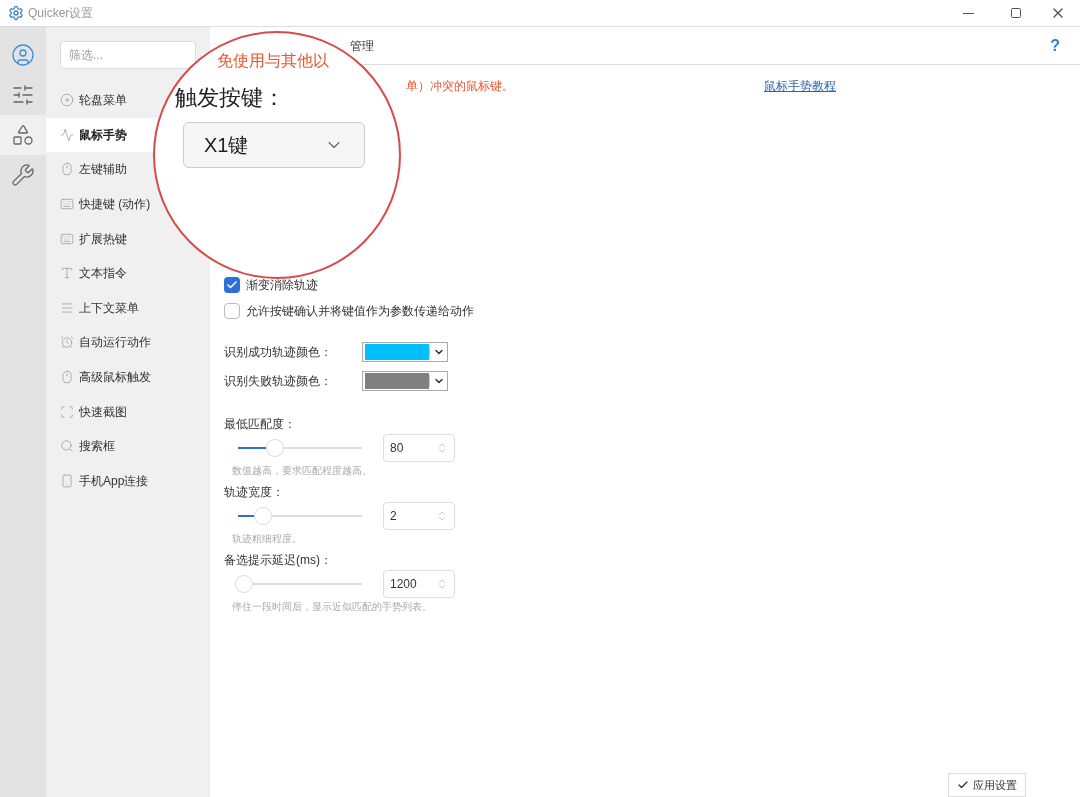 The image size is (1080, 797). Describe the element at coordinates (267, 539) in the screenshot. I see `hint-text: 轨迹粗细程度。` at that location.